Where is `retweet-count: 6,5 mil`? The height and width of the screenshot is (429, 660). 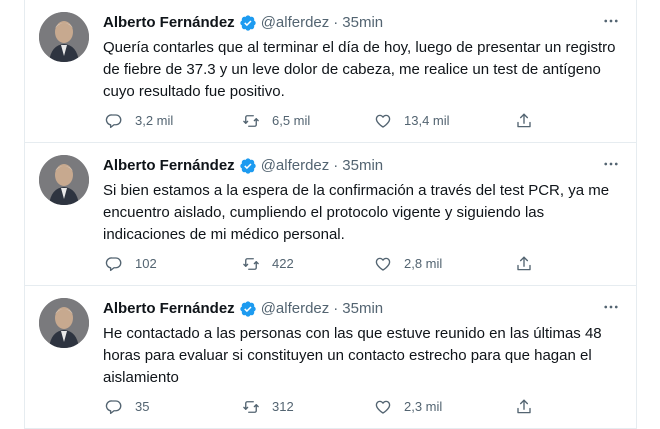
retweet-count: 6,5 mil is located at coordinates (291, 120).